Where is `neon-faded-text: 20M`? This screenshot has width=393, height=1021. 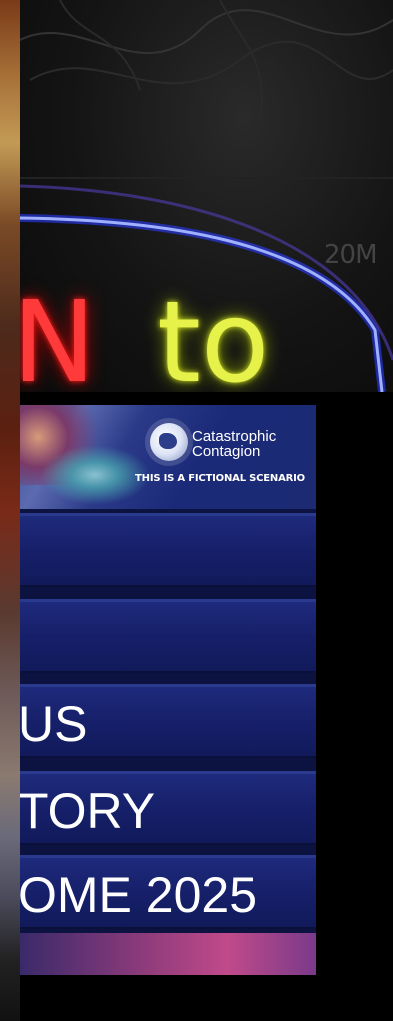
neon-faded-text: 20M is located at coordinates (351, 255).